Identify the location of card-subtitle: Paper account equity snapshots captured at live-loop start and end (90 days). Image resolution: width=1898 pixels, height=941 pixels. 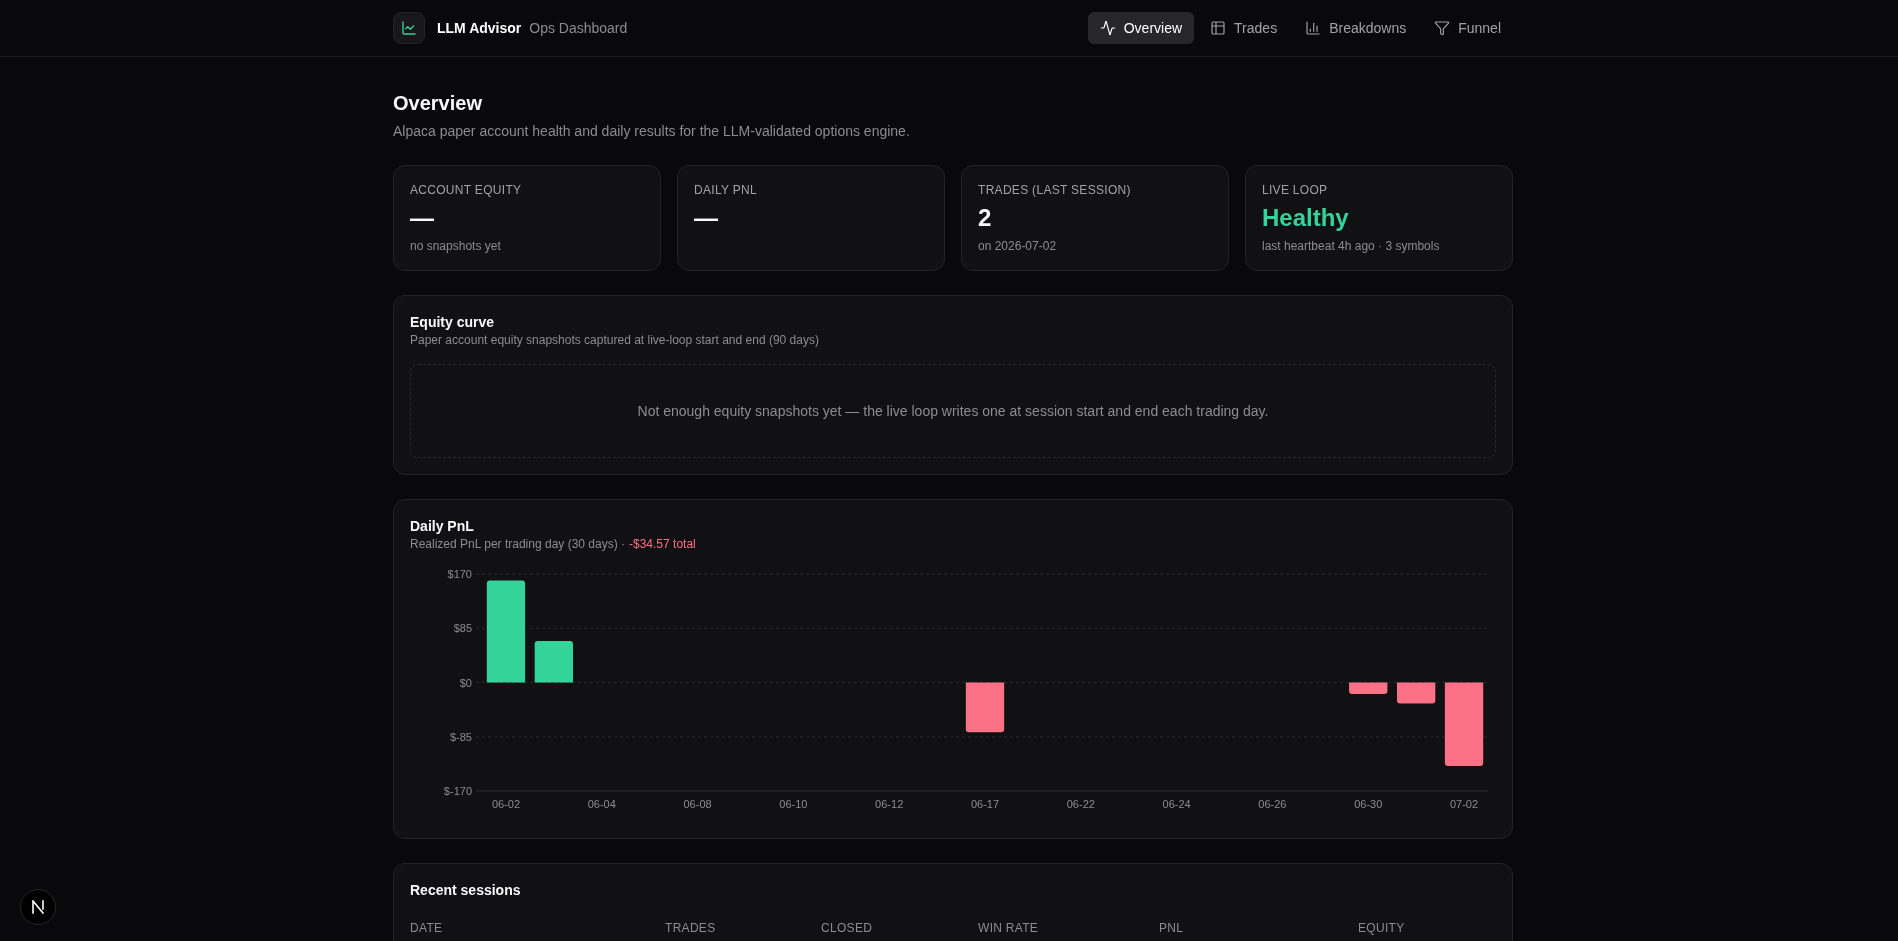
(615, 340).